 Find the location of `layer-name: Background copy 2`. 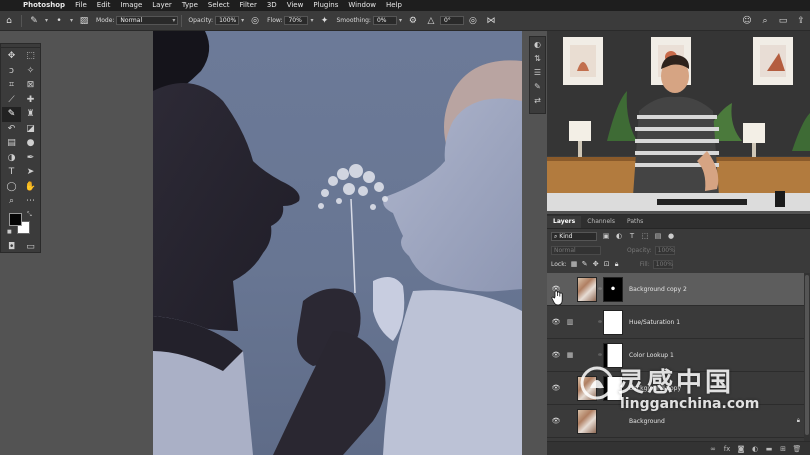

layer-name: Background copy 2 is located at coordinates (658, 289).